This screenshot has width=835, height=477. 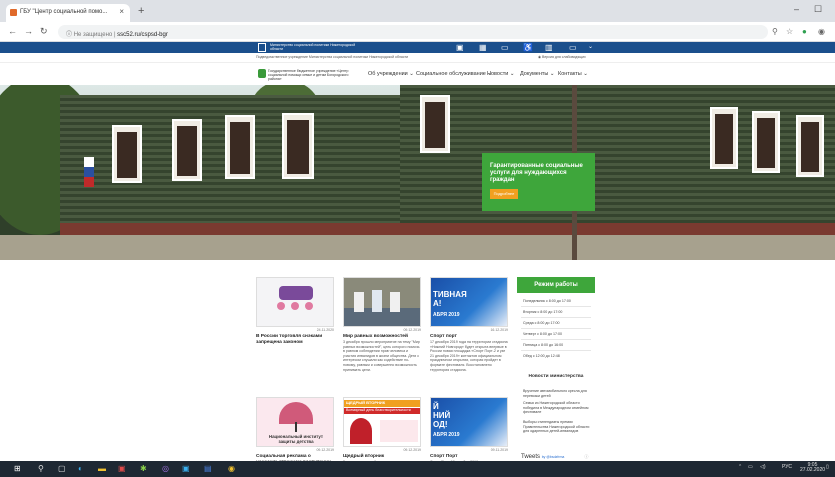 I want to click on volume-icon: ◁), so click(x=763, y=467).